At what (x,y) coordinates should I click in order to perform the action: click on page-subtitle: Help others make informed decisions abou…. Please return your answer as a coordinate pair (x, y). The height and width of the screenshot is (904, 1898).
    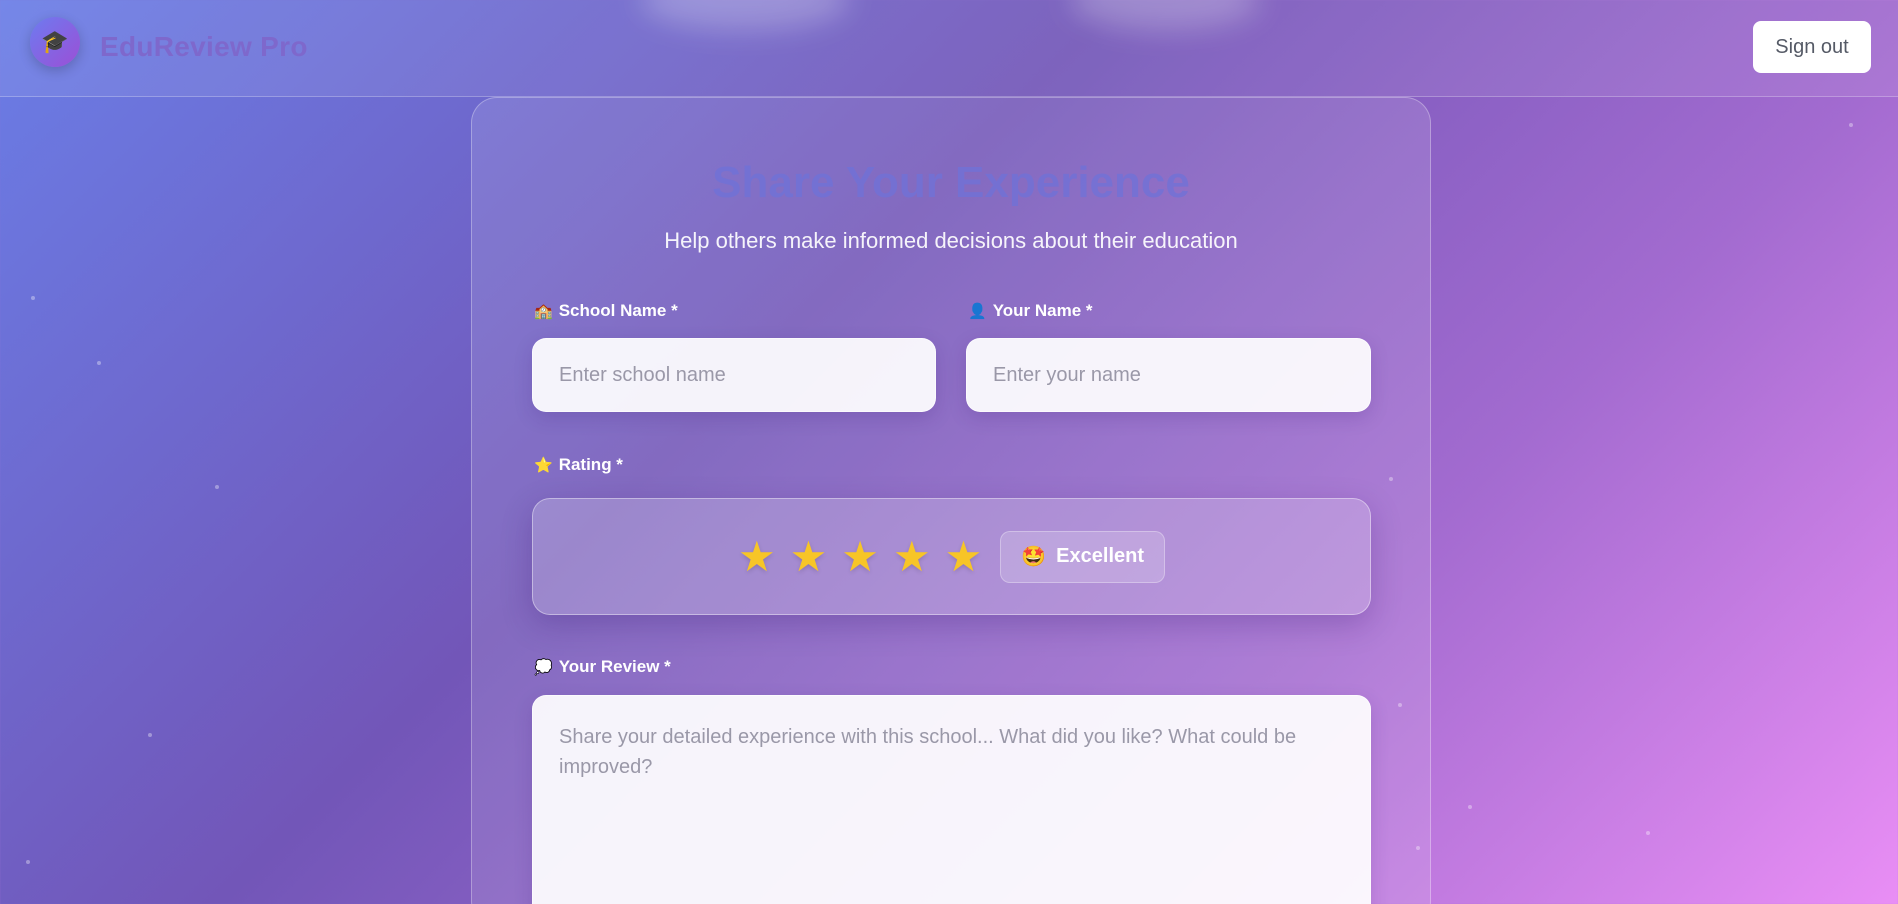
    Looking at the image, I should click on (951, 240).